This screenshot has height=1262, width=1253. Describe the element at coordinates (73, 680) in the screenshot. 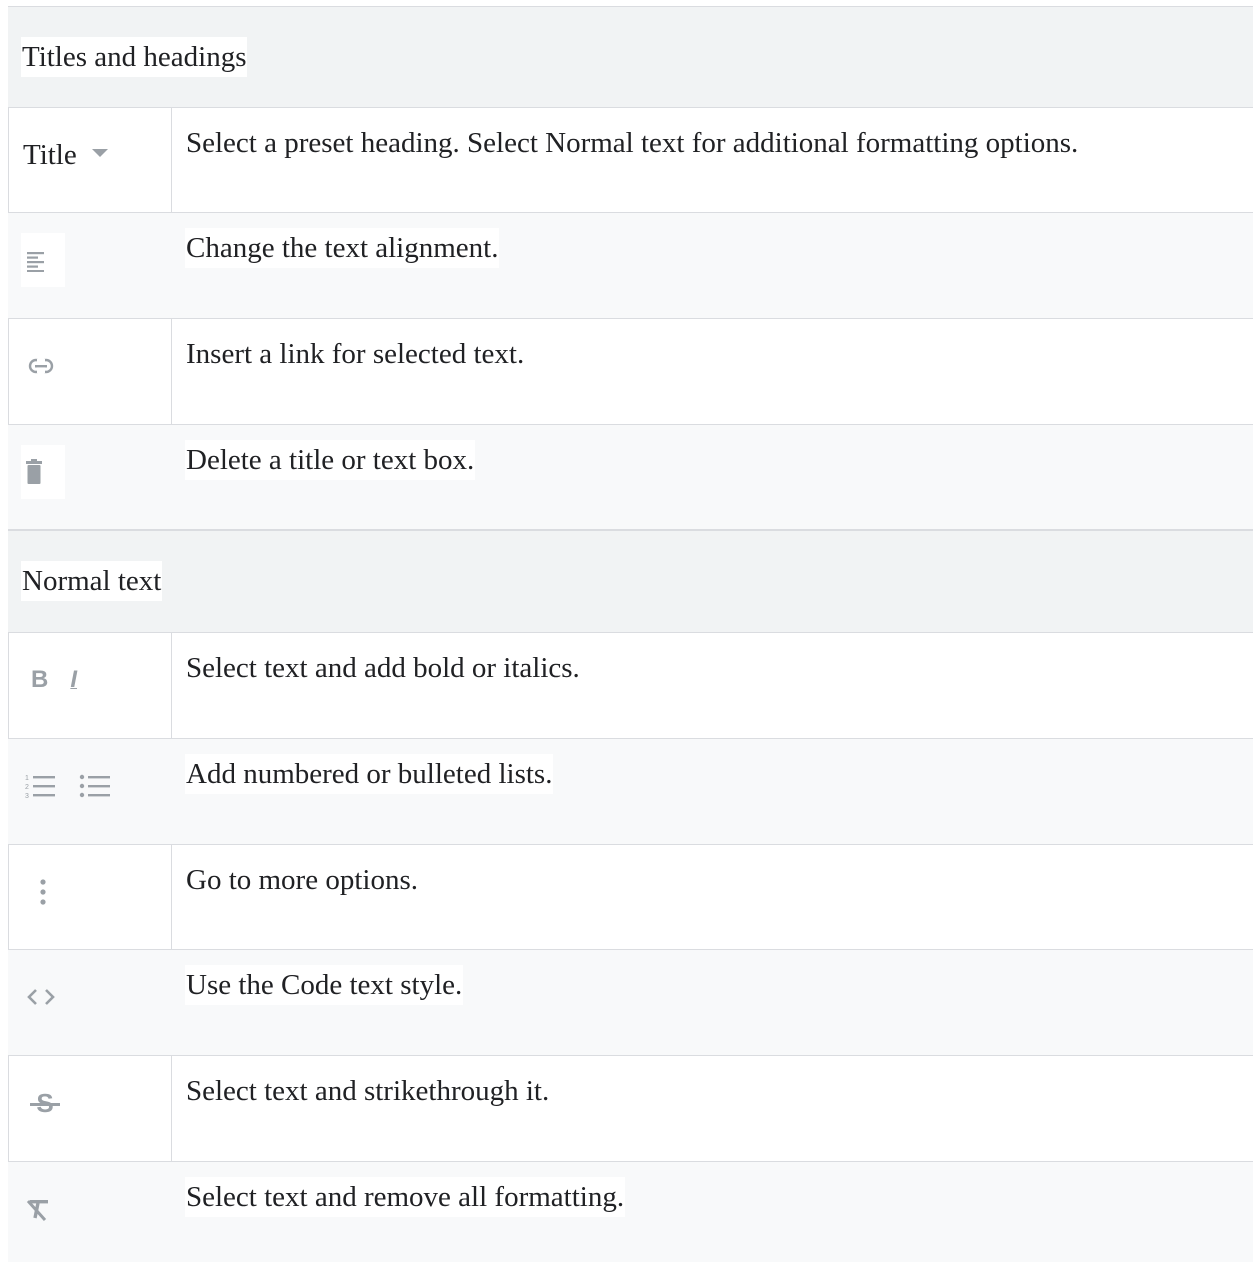

I see `italic-icon: I` at that location.